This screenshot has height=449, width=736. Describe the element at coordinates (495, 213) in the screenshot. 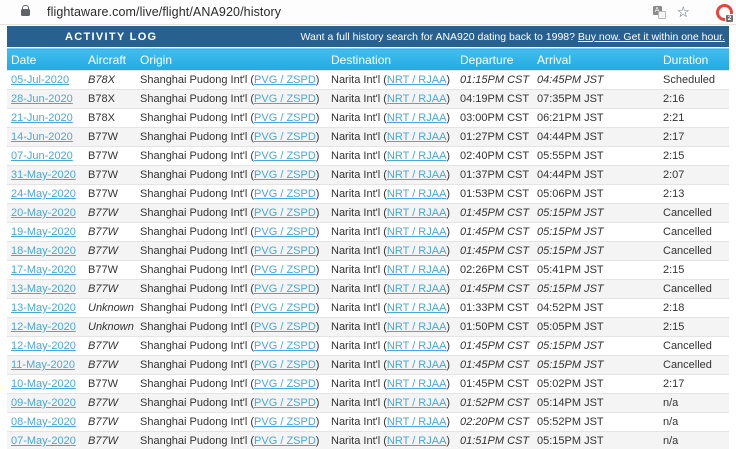

I see `departure-time: 01:45PM CST` at that location.